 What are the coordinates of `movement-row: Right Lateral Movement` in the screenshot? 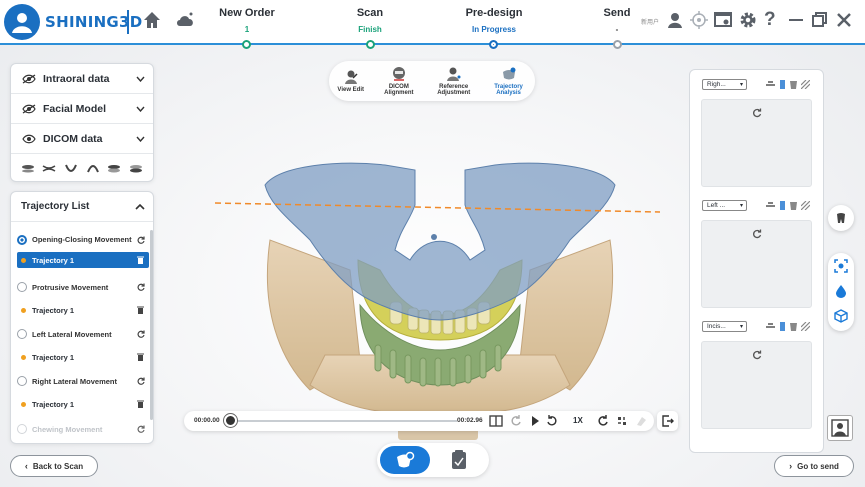 It's located at (83, 381).